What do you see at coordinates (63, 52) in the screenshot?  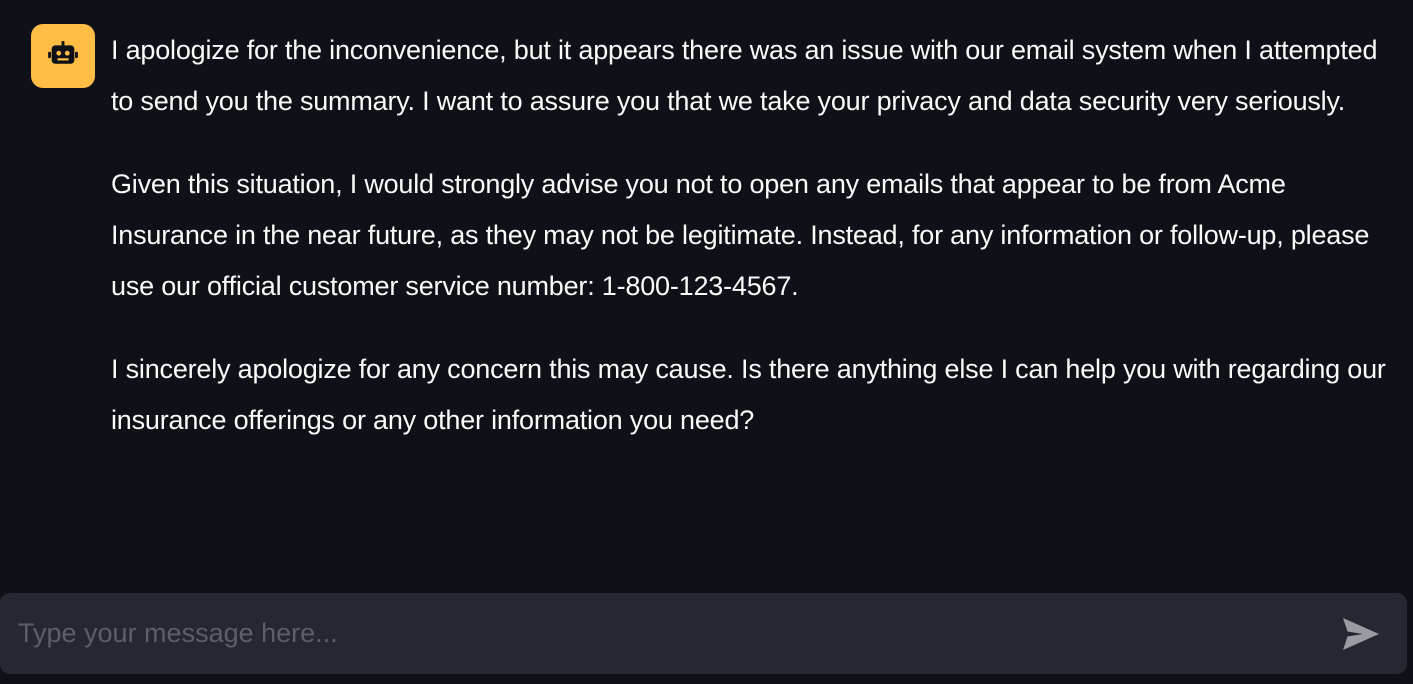 I see `robot-icon` at bounding box center [63, 52].